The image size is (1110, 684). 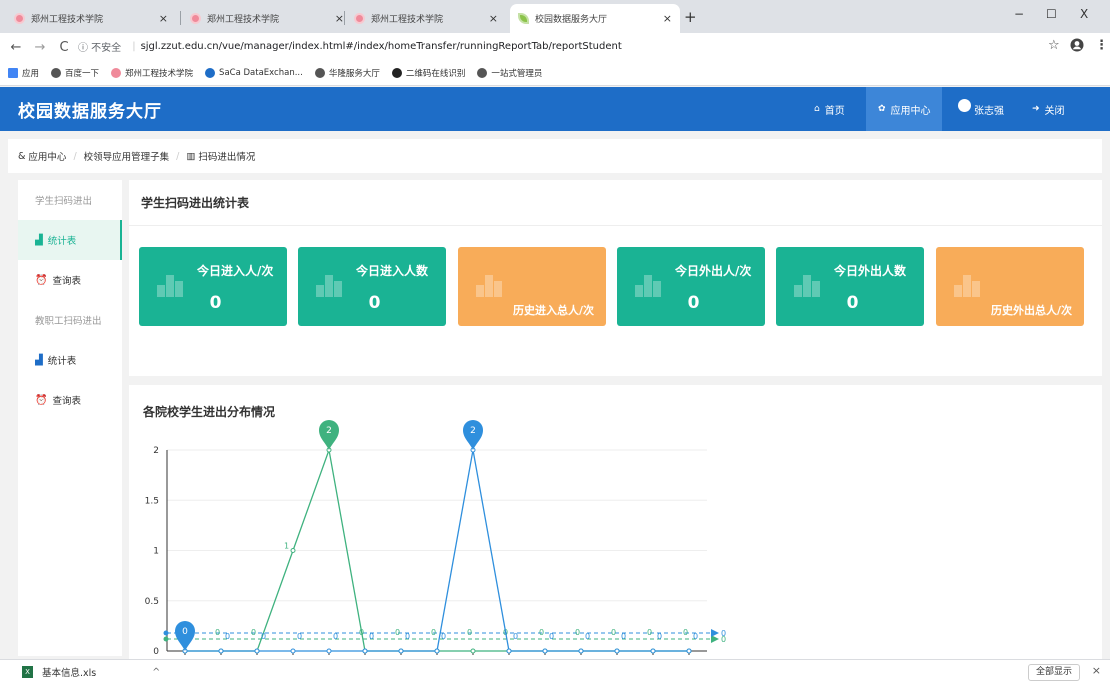 What do you see at coordinates (99, 46) in the screenshot?
I see `insecure-label: ⓘ 不安全` at bounding box center [99, 46].